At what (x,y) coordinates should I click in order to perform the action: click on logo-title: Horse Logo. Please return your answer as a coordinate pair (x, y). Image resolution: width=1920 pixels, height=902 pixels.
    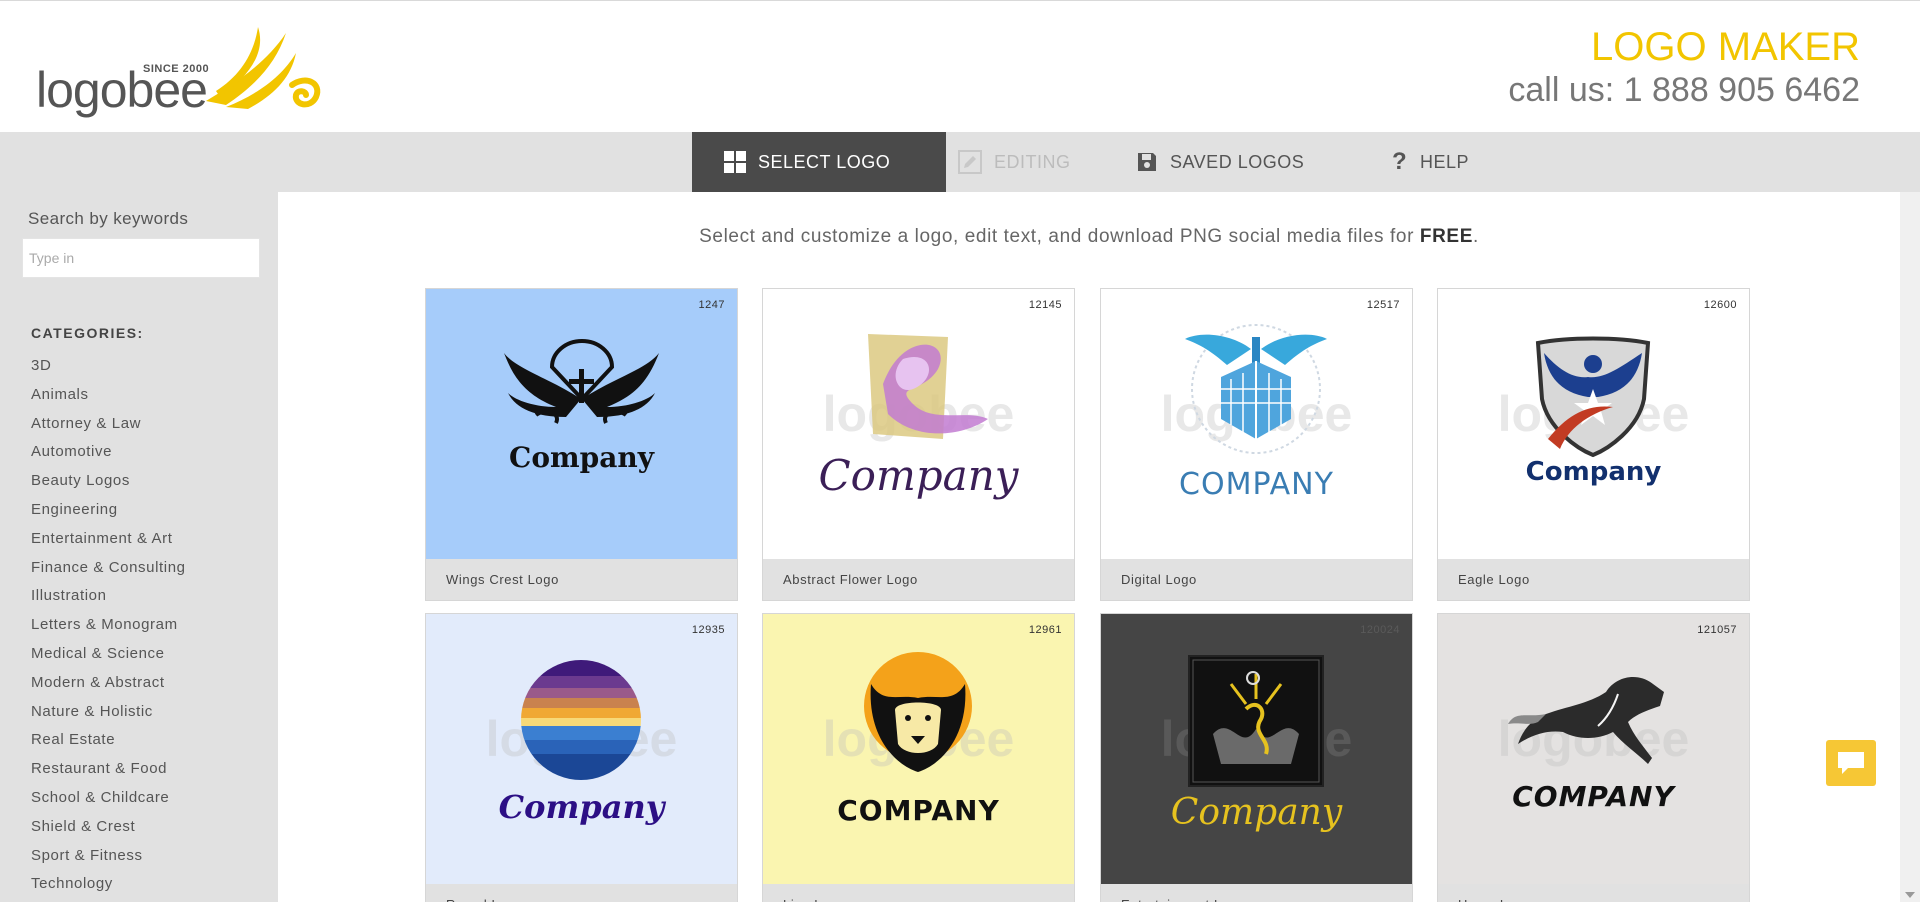
    Looking at the image, I should click on (1593, 893).